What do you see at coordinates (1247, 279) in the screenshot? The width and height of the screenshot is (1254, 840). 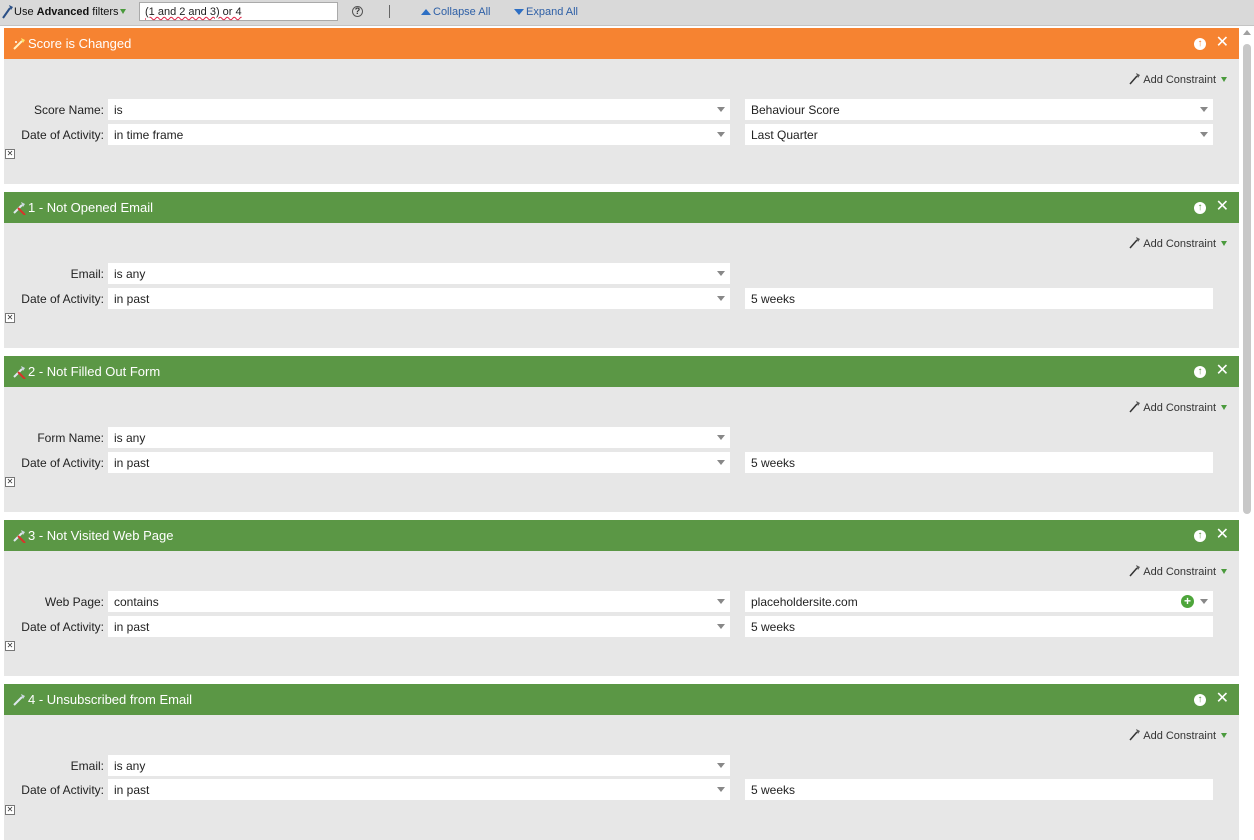 I see `scrollbar-thumb` at bounding box center [1247, 279].